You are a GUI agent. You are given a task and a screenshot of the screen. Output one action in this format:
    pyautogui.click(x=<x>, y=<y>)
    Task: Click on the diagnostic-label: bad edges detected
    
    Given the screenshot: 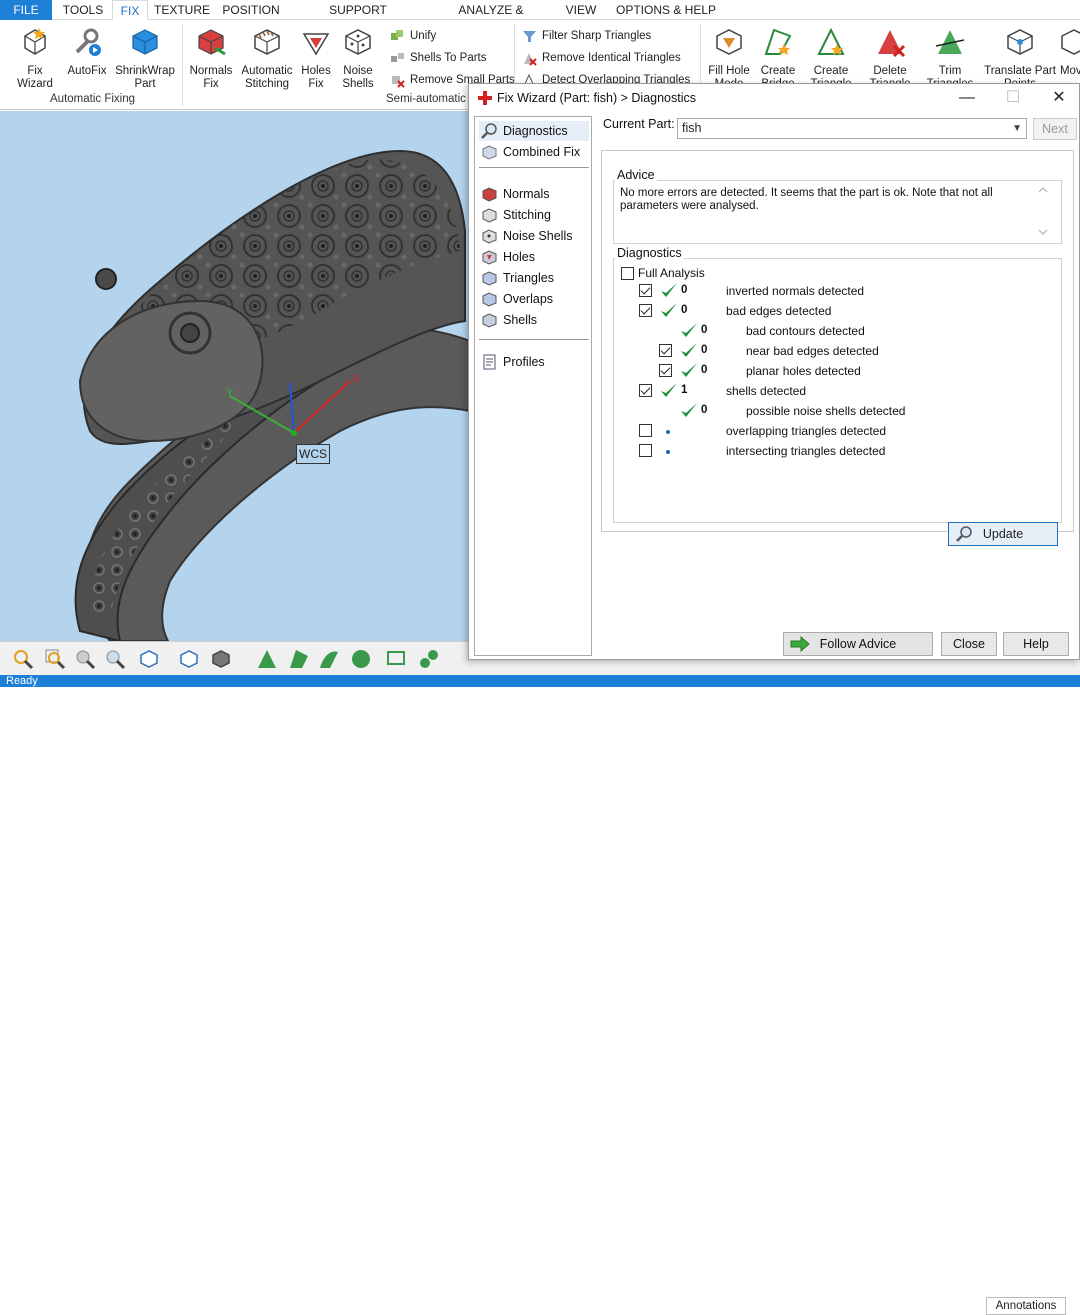 What is the action you would take?
    pyautogui.click(x=779, y=311)
    